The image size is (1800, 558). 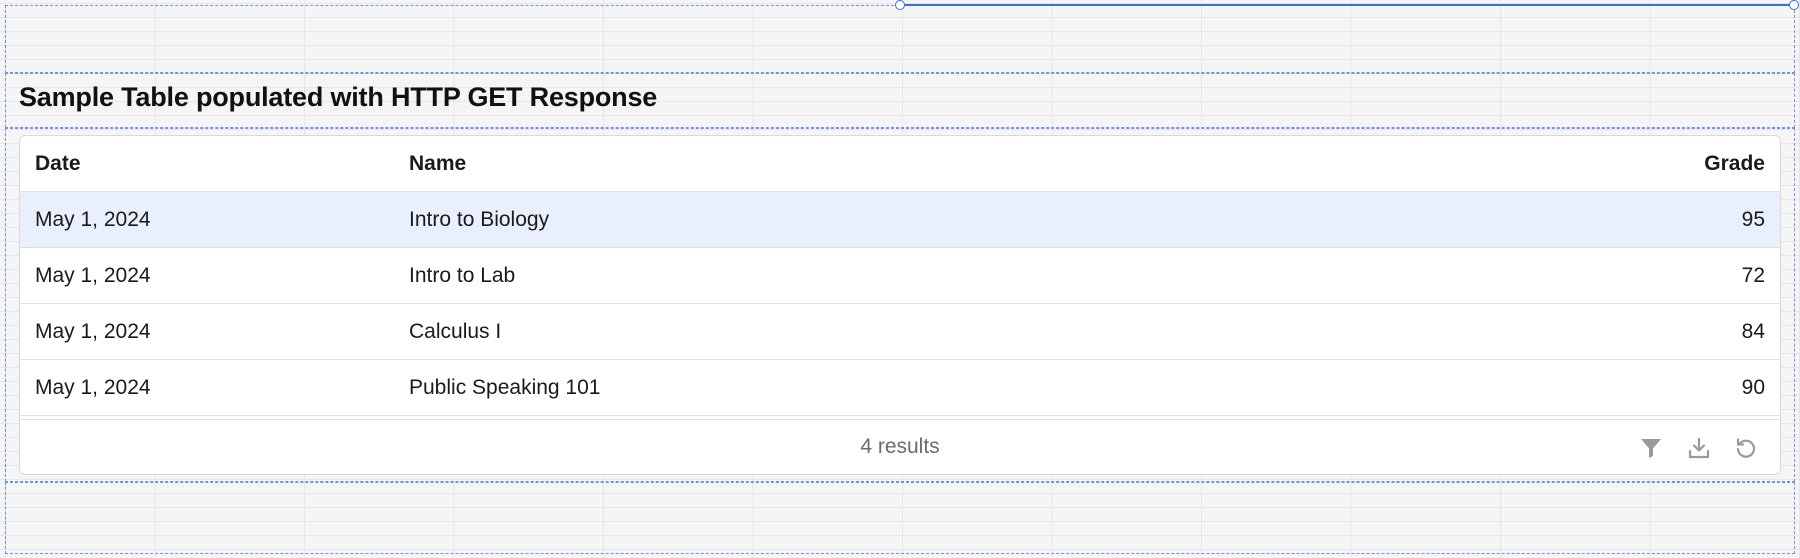 I want to click on cell-name: Intro to Lab, so click(x=462, y=275).